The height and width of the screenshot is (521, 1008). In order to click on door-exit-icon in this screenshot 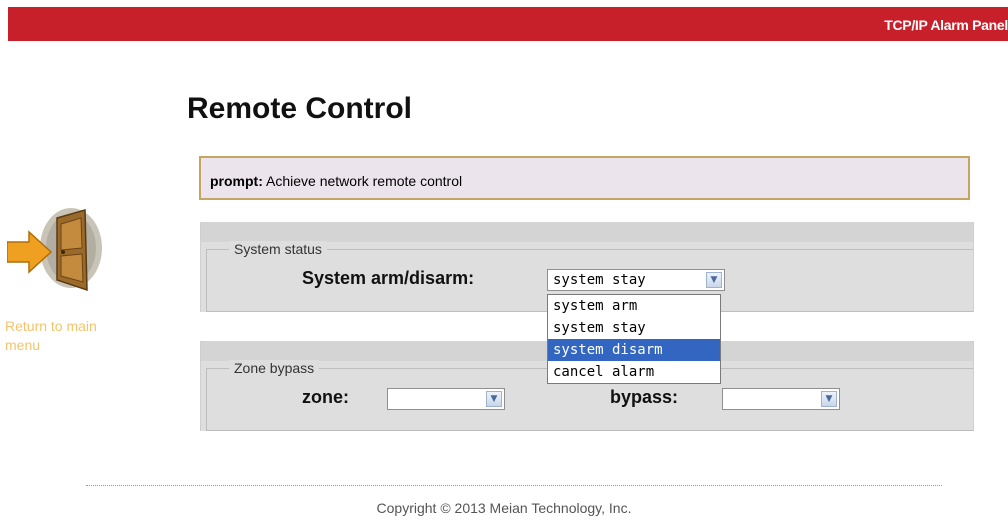, I will do `click(55, 250)`.